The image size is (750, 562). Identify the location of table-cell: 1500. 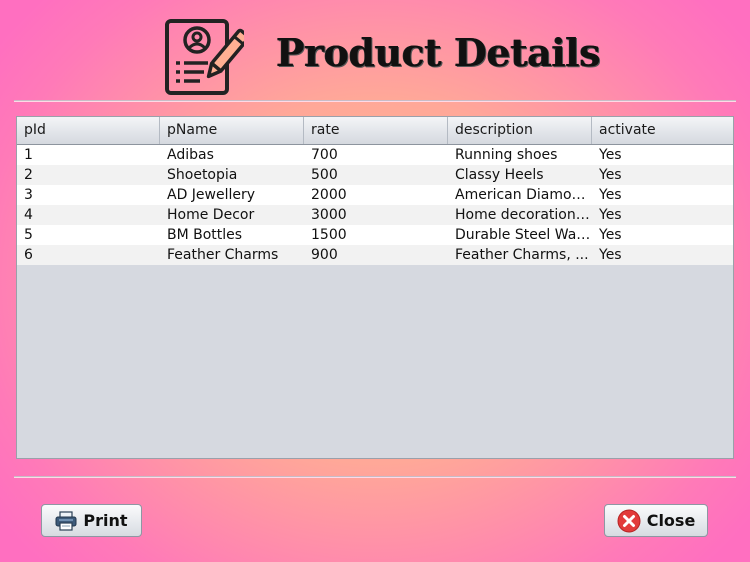
(376, 235).